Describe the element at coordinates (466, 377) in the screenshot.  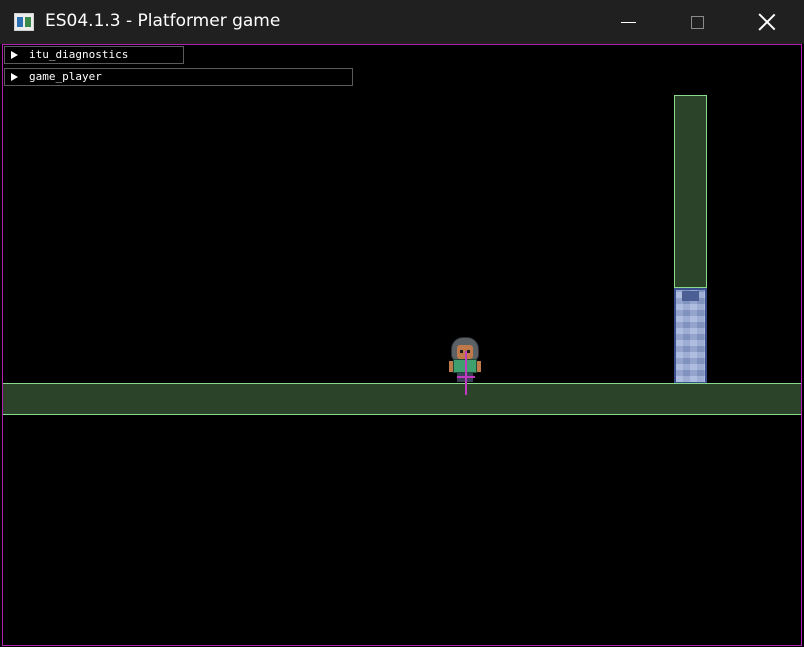
I see `pivot-marker-horizontal` at that location.